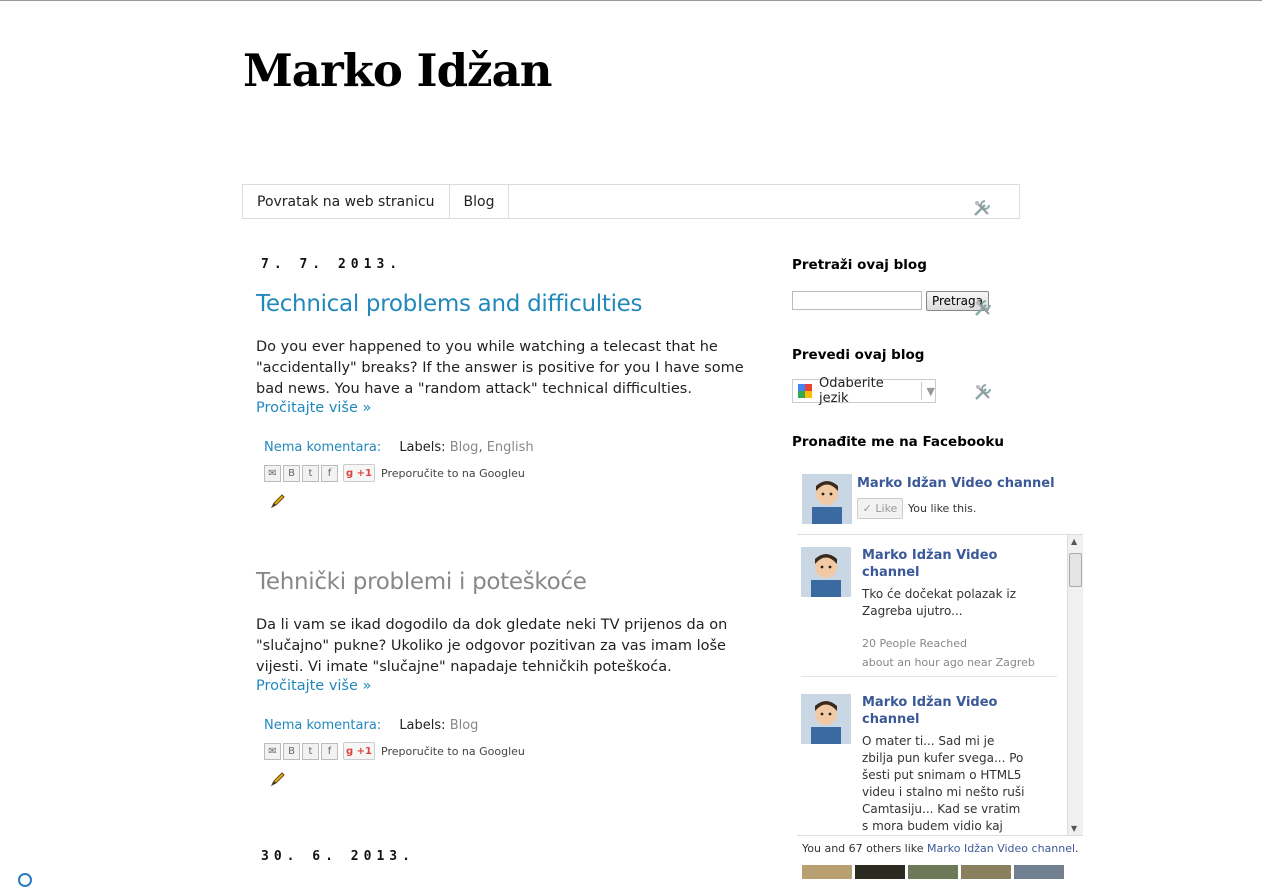 This screenshot has height=887, width=1262. Describe the element at coordinates (25, 880) in the screenshot. I see `partial-widget-icon` at that location.